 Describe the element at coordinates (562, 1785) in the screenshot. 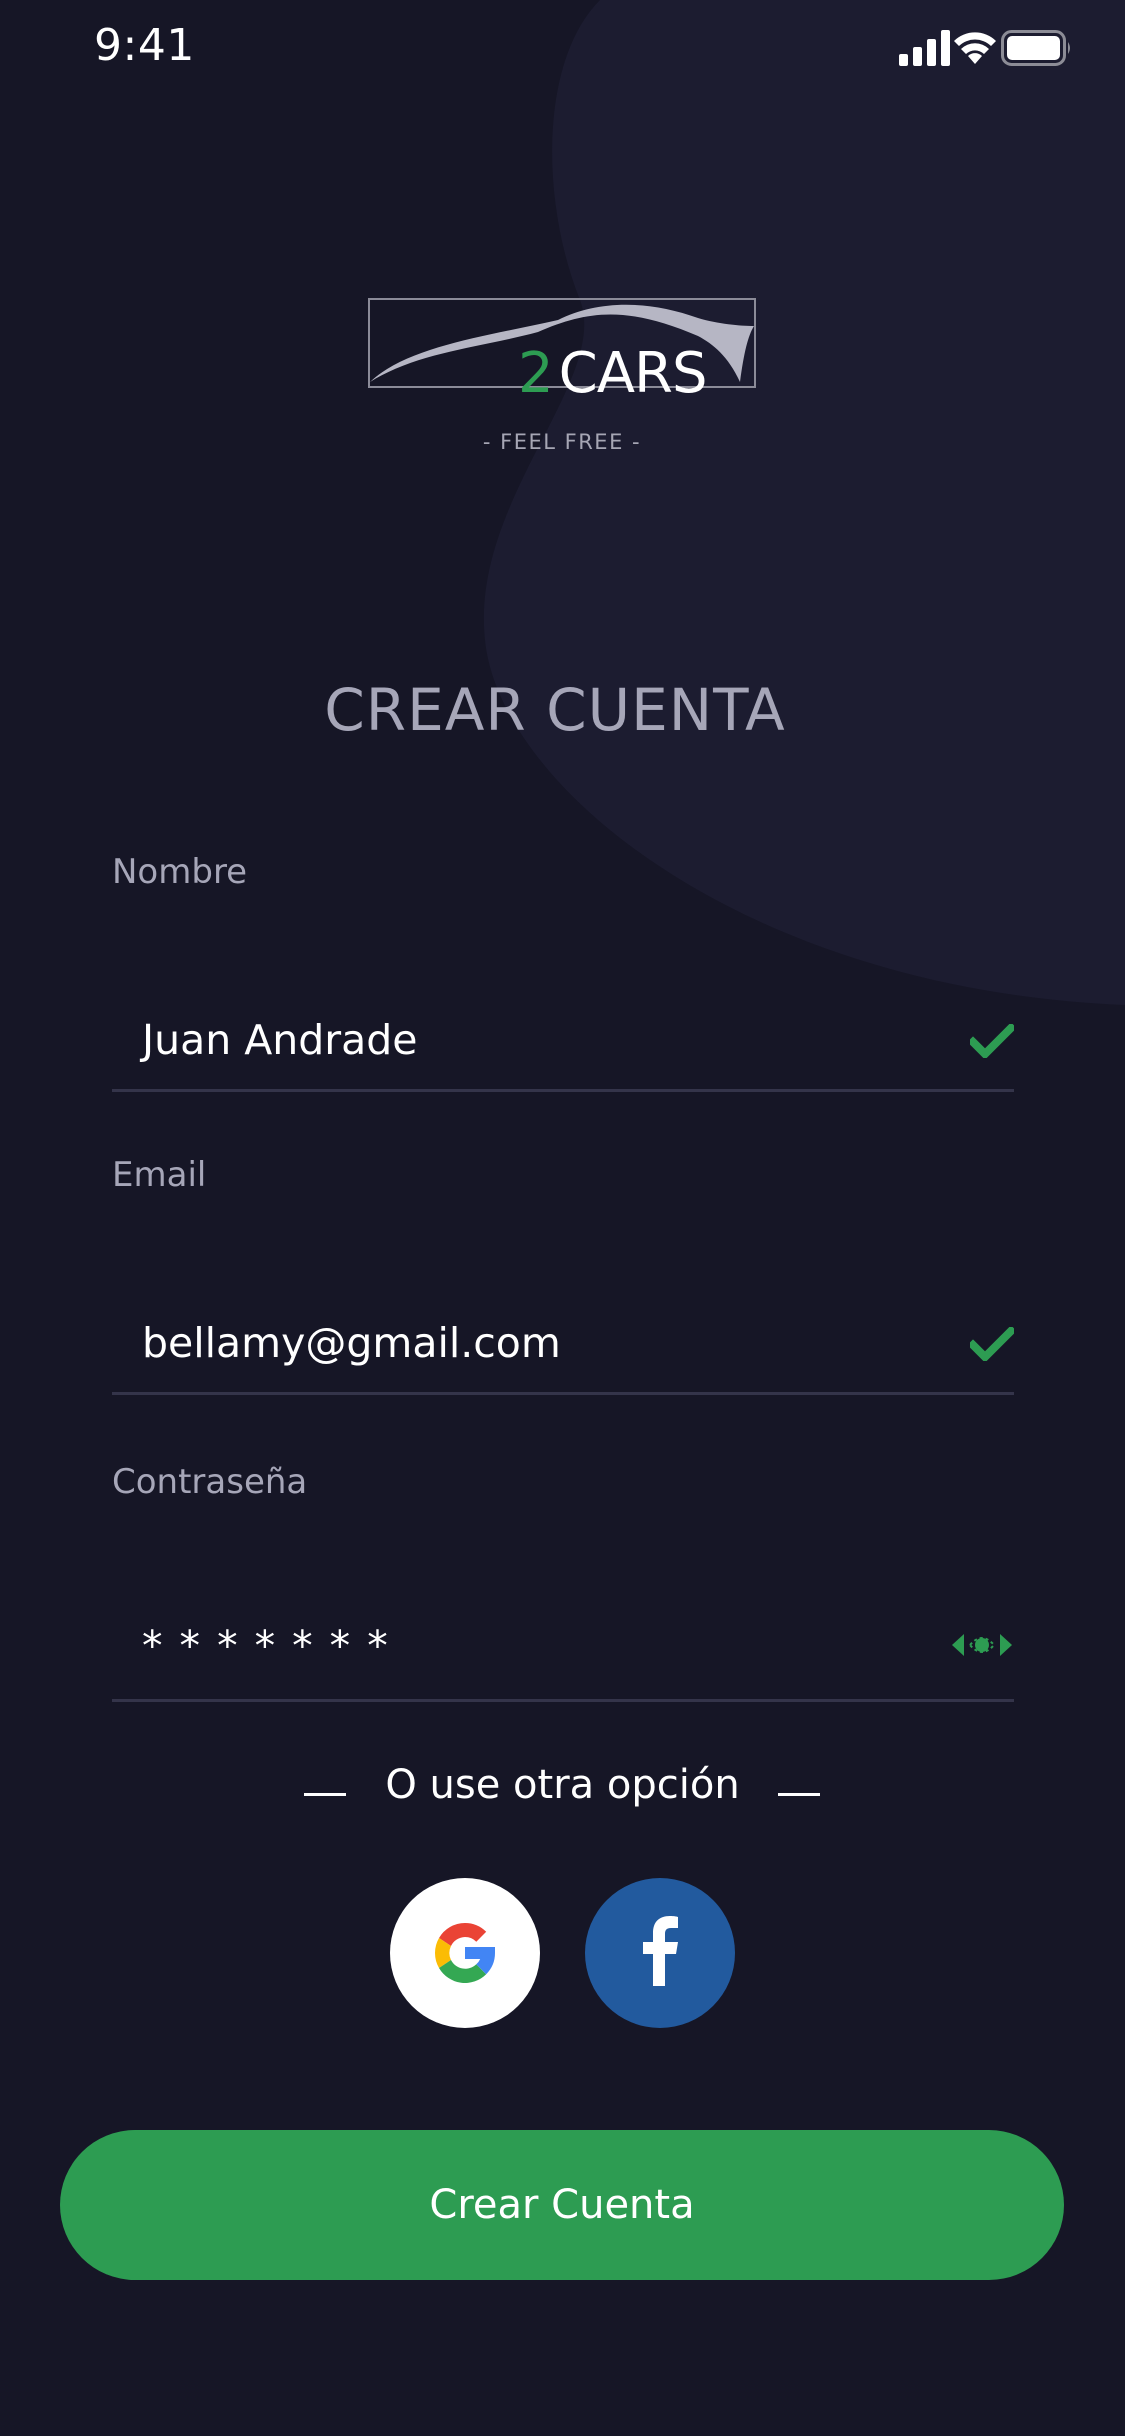

I see `divider-text: O use otra opción` at that location.